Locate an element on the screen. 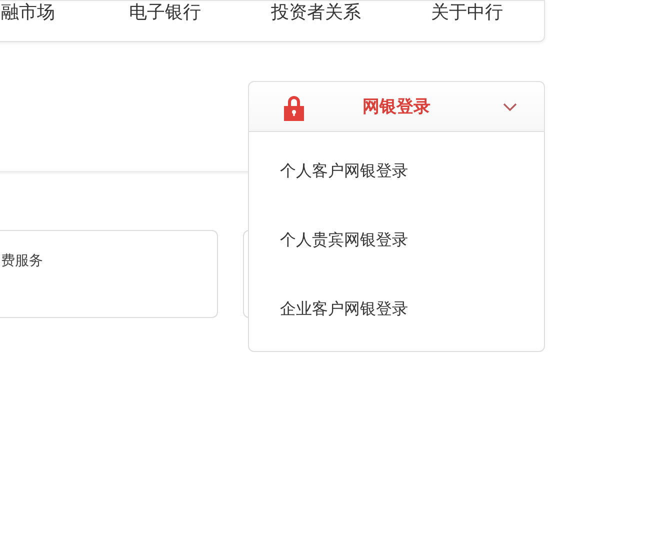  service-label: 费服务 is located at coordinates (22, 260).